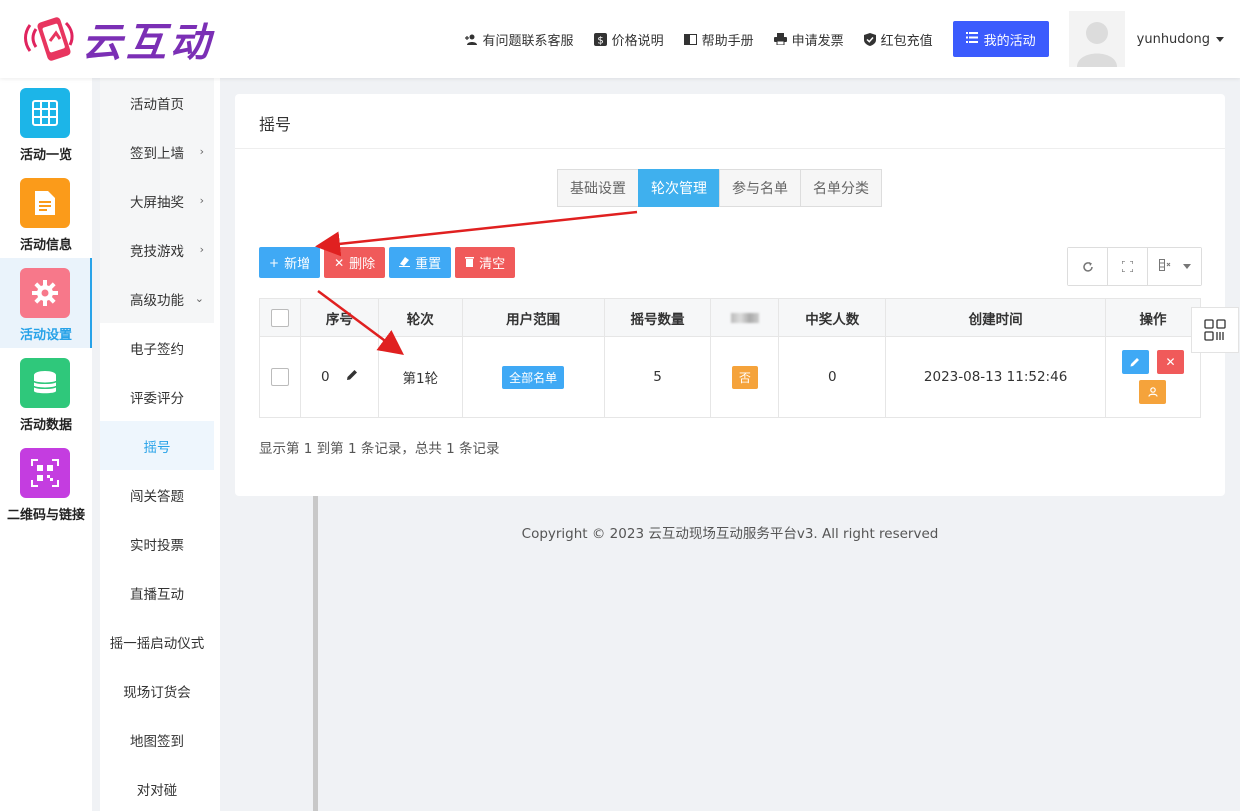  Describe the element at coordinates (420, 317) in the screenshot. I see `col-header-round: 轮次` at that location.